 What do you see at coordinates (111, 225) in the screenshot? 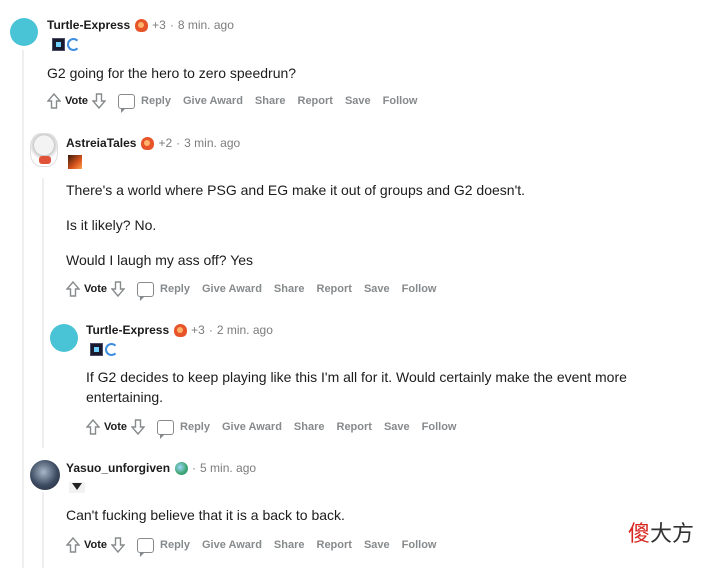
I see `comment-body: Is it likely? No.` at bounding box center [111, 225].